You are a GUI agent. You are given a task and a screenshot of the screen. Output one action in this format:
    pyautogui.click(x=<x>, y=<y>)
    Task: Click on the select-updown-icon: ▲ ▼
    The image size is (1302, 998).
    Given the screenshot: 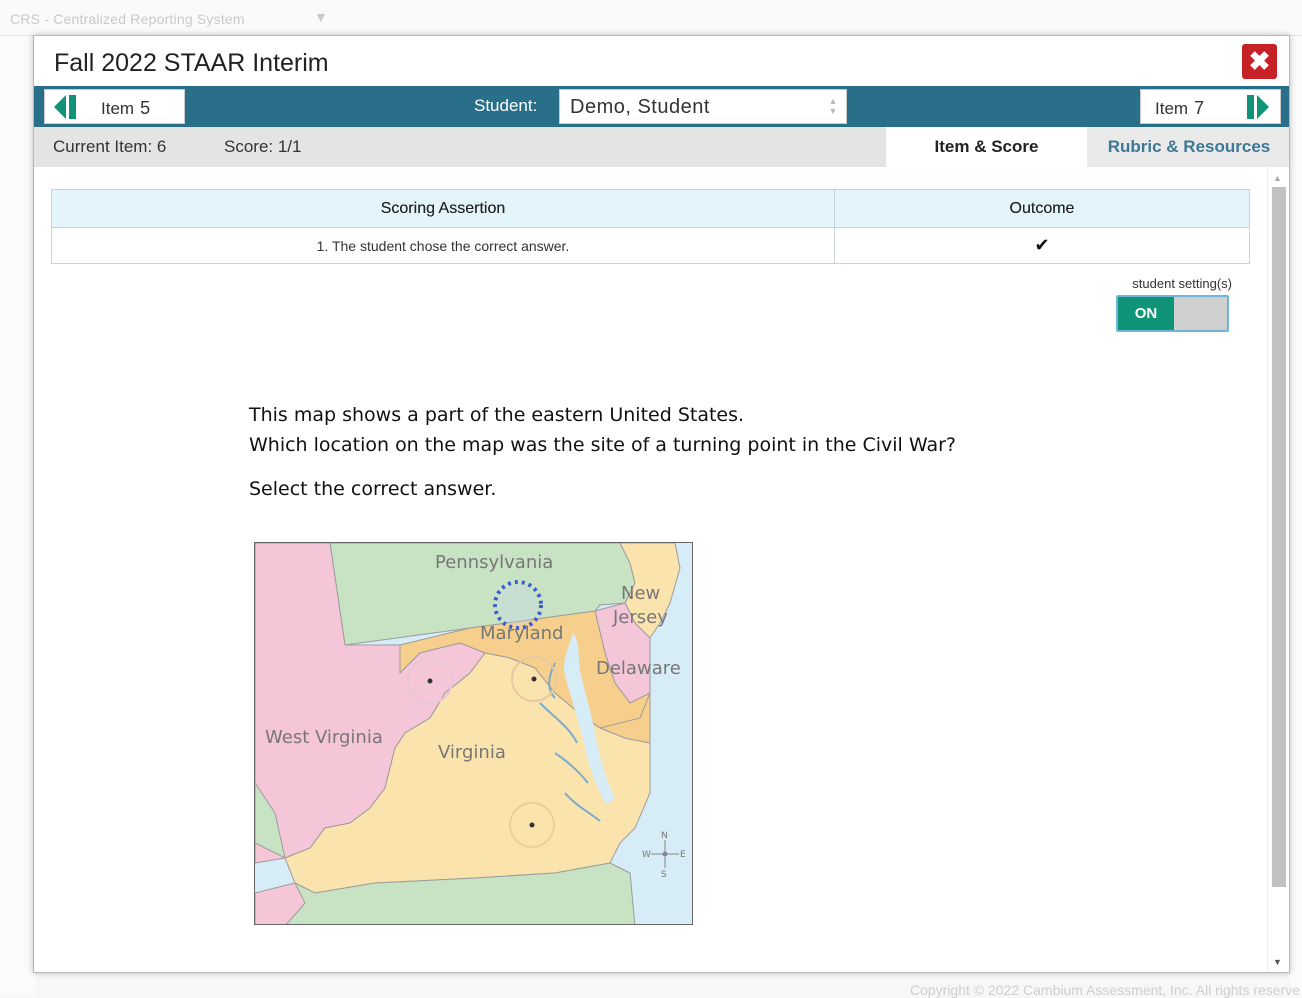 What is the action you would take?
    pyautogui.click(x=833, y=106)
    